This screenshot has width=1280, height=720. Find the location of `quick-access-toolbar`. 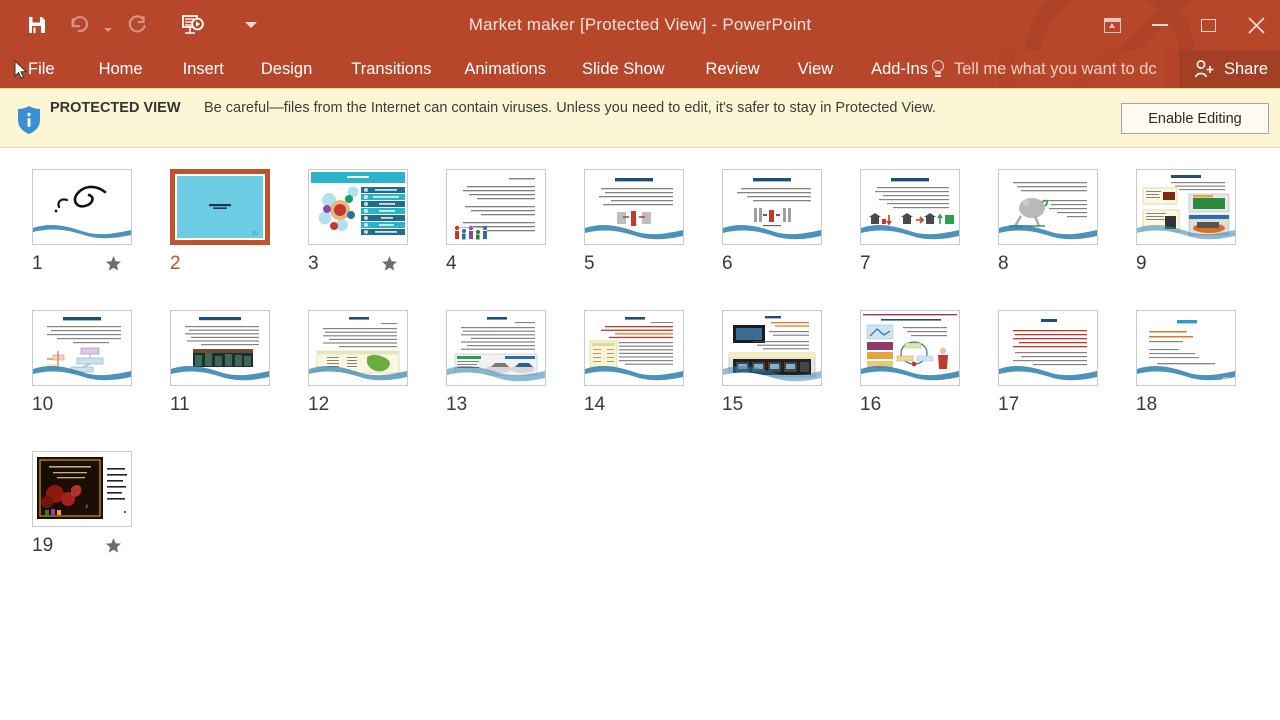

quick-access-toolbar is located at coordinates (141, 25).